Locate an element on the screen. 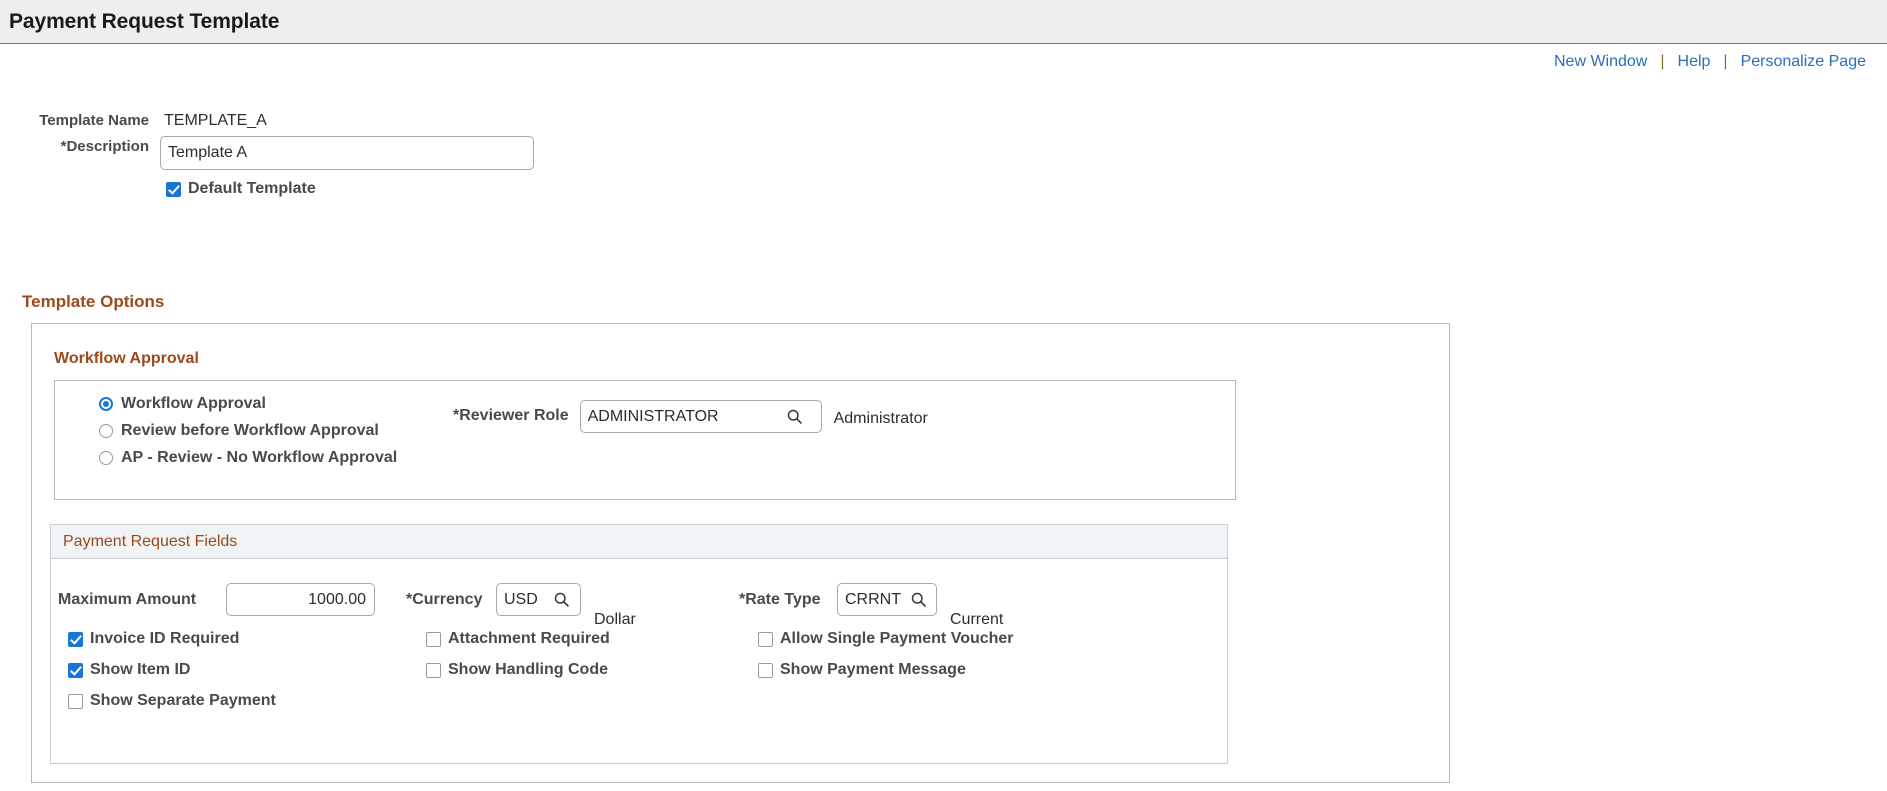 Image resolution: width=1887 pixels, height=791 pixels. description-row: *Description is located at coordinates (943, 153).